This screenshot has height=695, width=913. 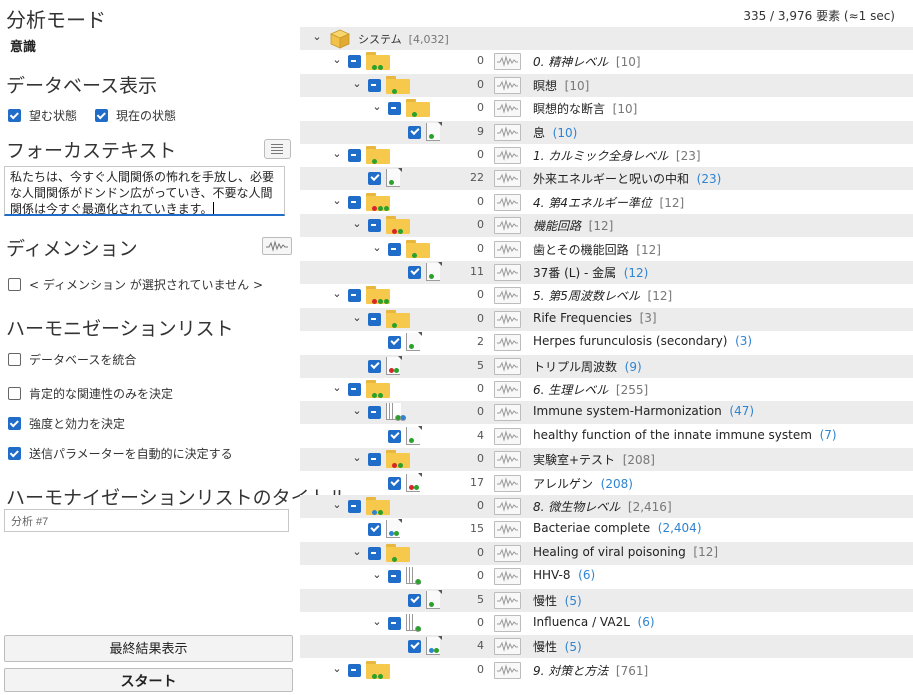 I want to click on tree-row: 5 慢性 (5), so click(x=606, y=600).